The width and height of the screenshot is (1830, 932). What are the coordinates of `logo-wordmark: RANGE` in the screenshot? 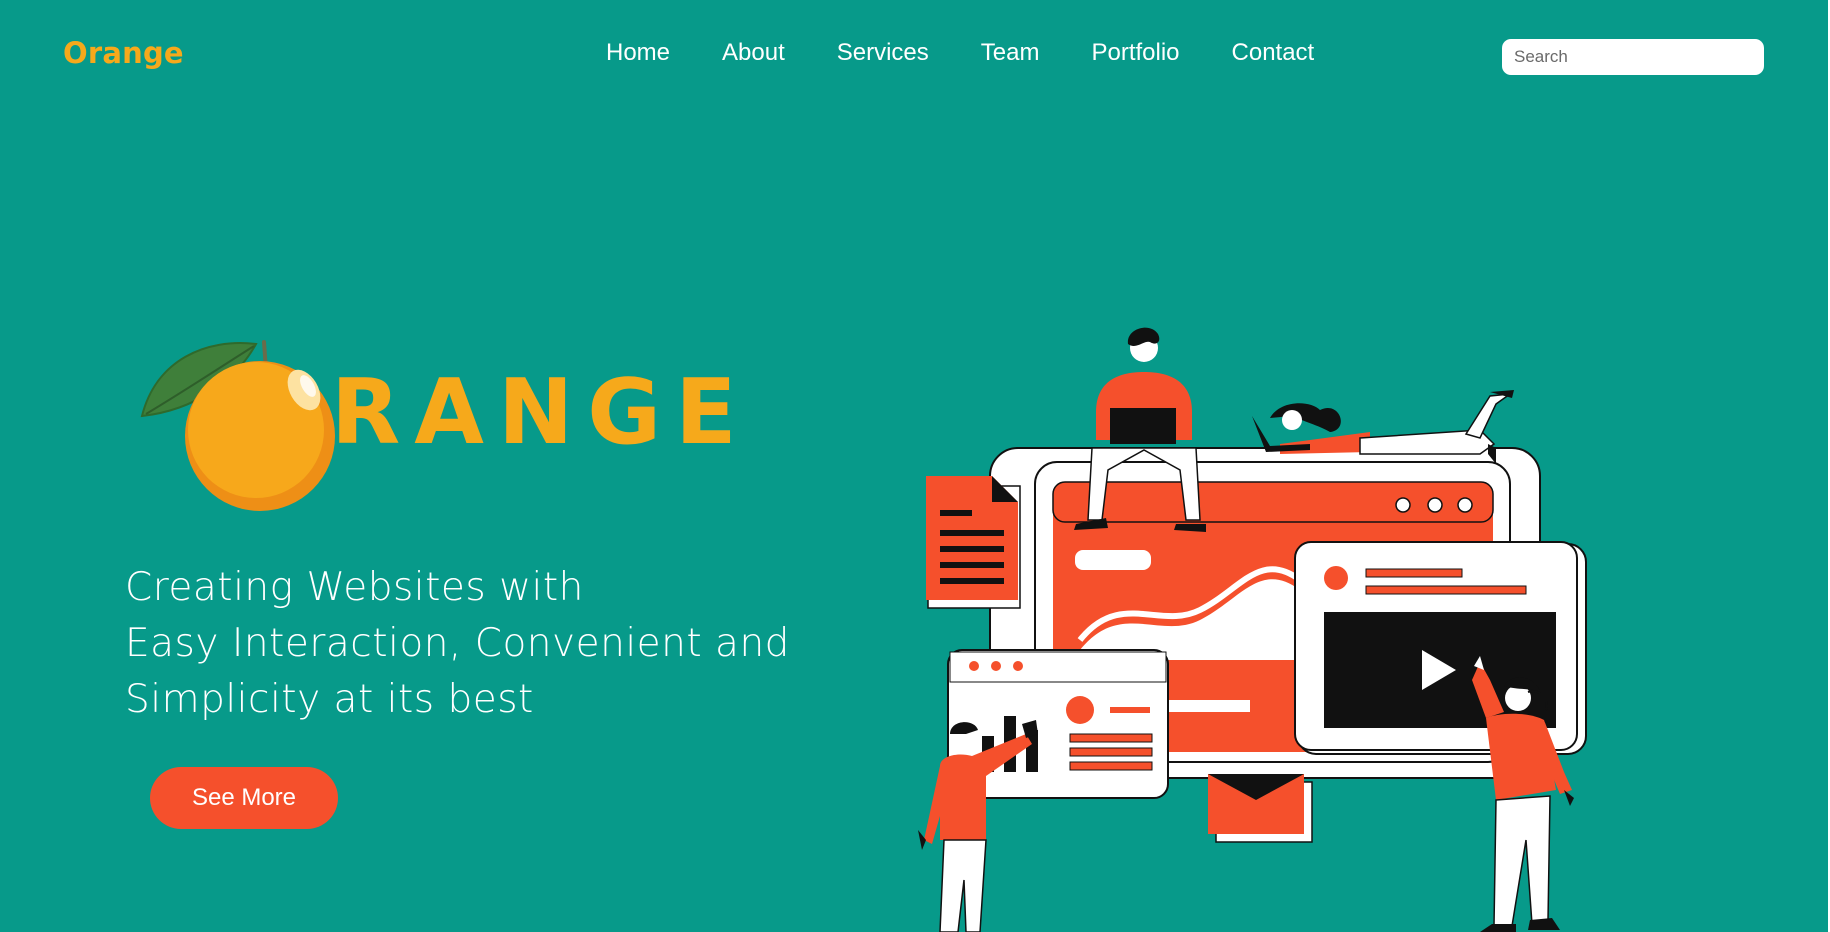 It's located at (541, 412).